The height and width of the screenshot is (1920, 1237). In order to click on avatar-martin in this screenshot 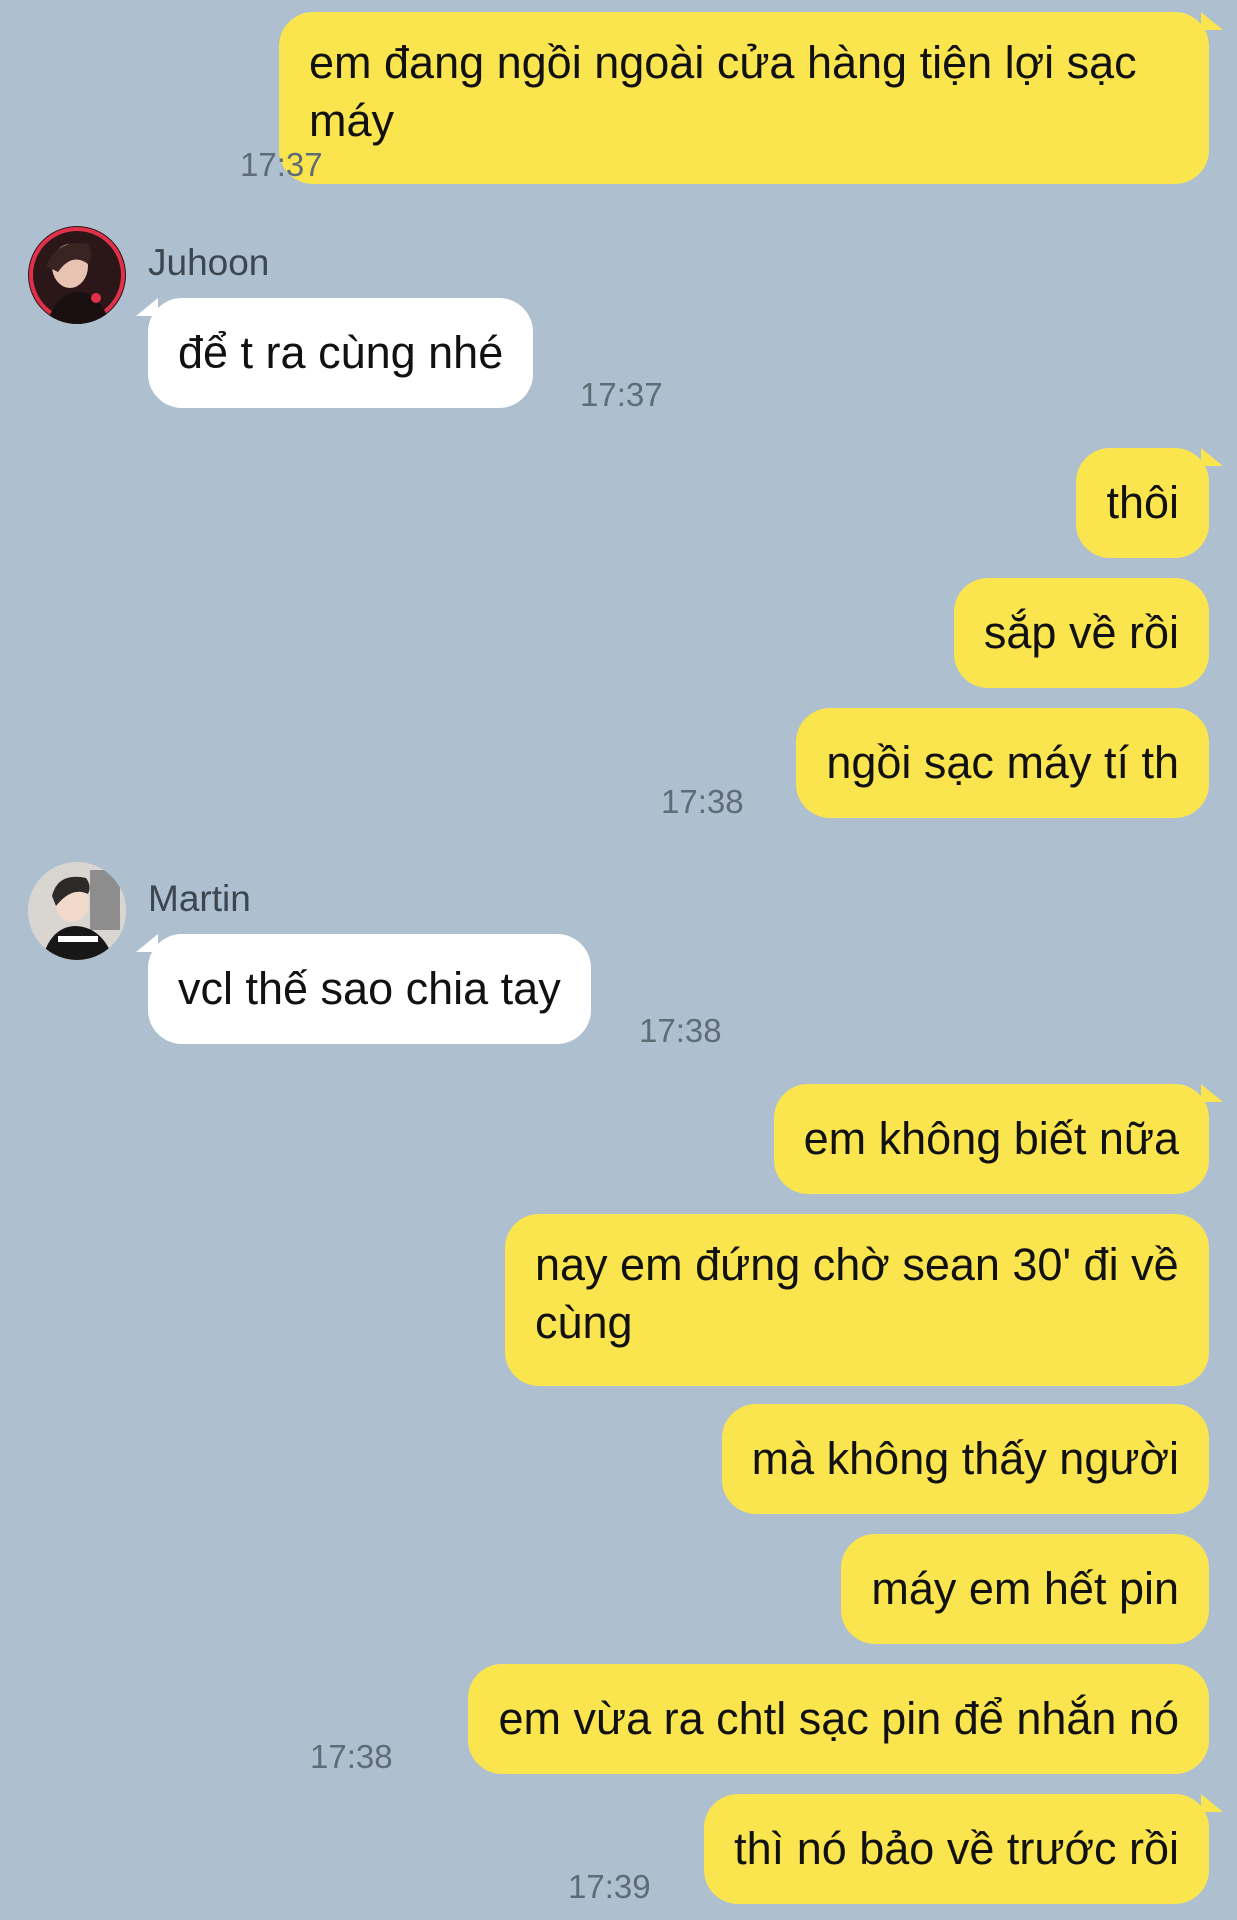, I will do `click(77, 911)`.